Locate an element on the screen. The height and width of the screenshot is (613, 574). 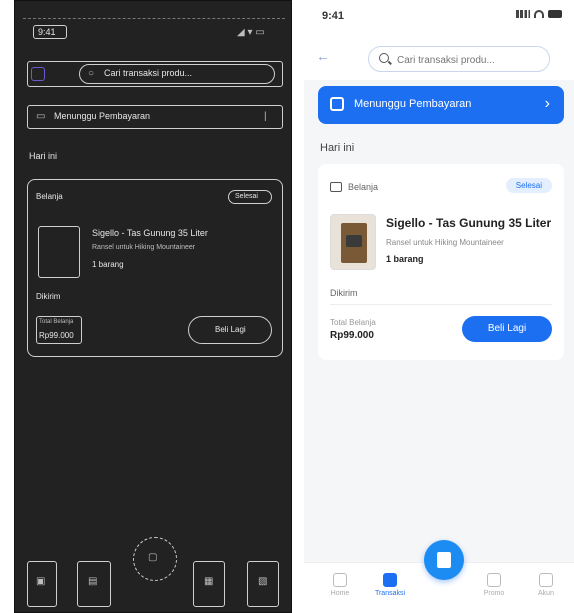
back-arrow-icon: ← is located at coordinates (323, 56).